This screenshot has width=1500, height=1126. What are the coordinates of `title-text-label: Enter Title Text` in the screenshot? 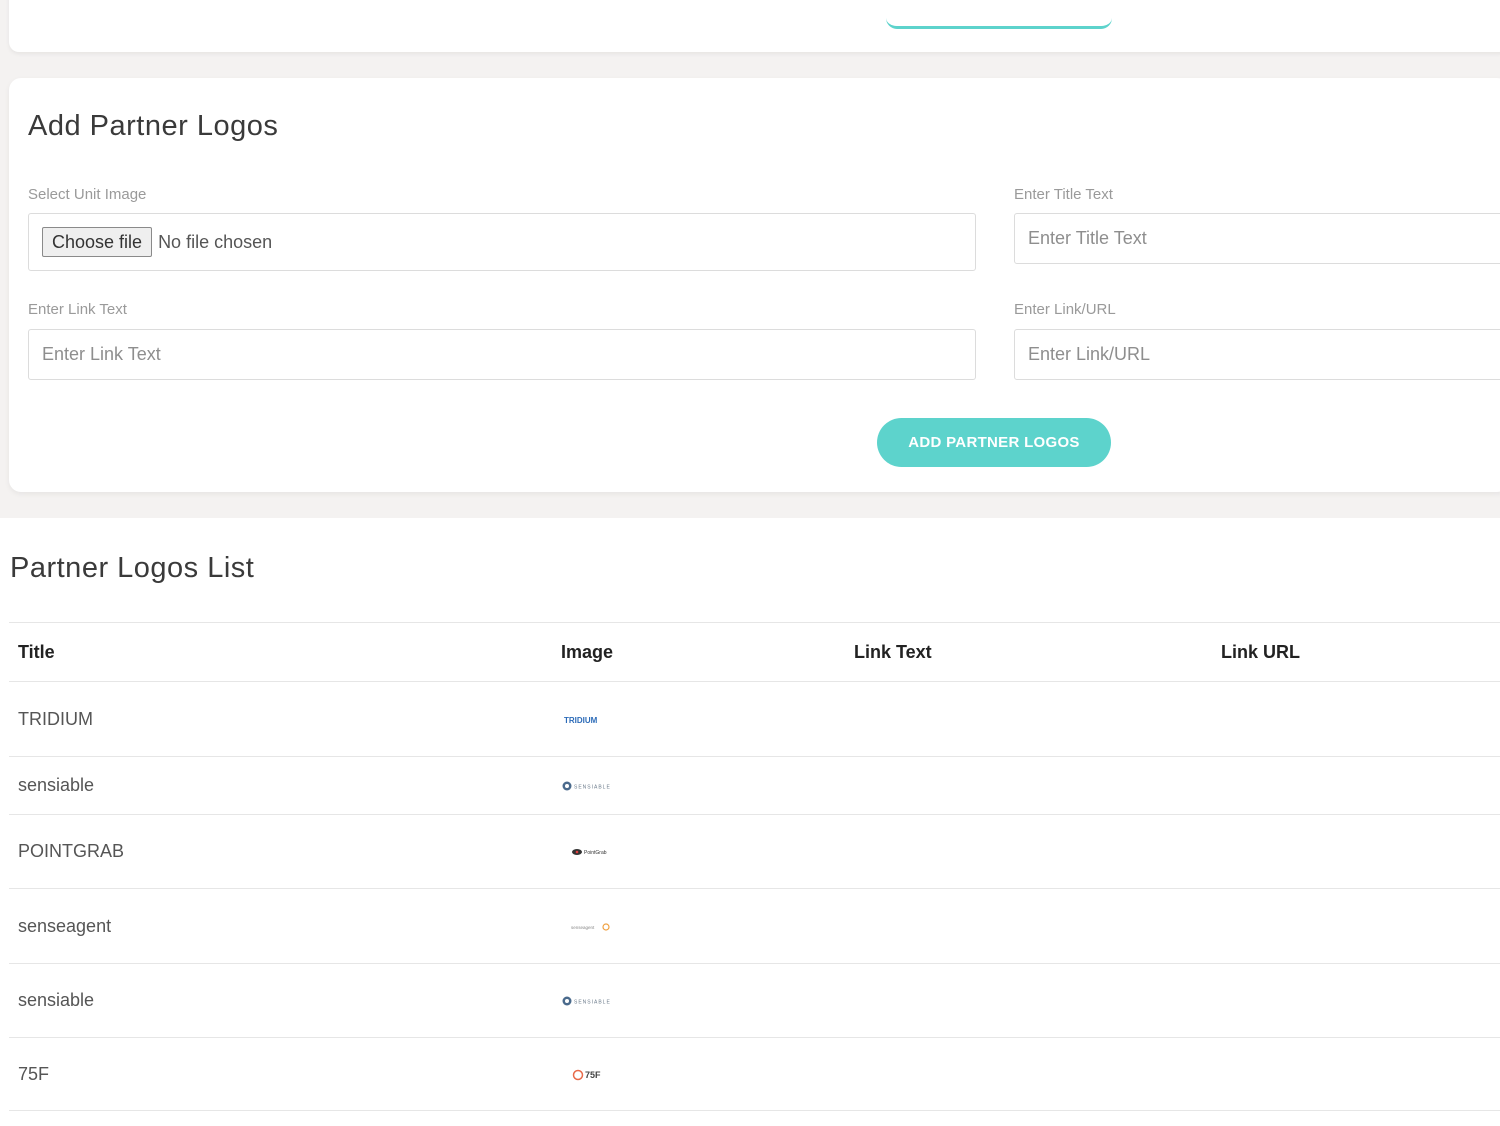 It's located at (1063, 194).